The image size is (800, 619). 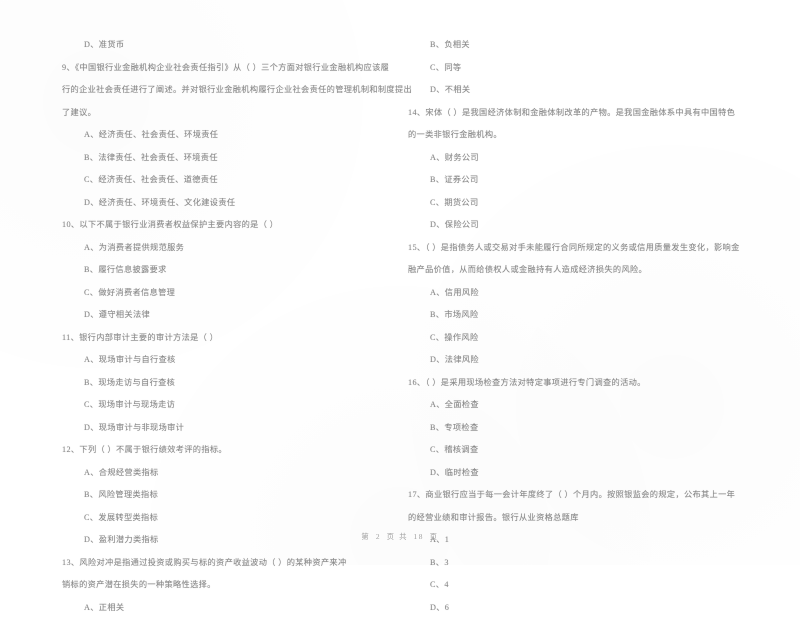 What do you see at coordinates (434, 536) in the screenshot?
I see `footer-suffix: 页` at bounding box center [434, 536].